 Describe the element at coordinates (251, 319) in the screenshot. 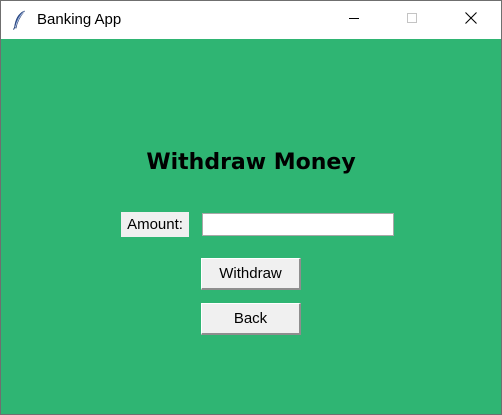

I see `back-button: Back` at that location.